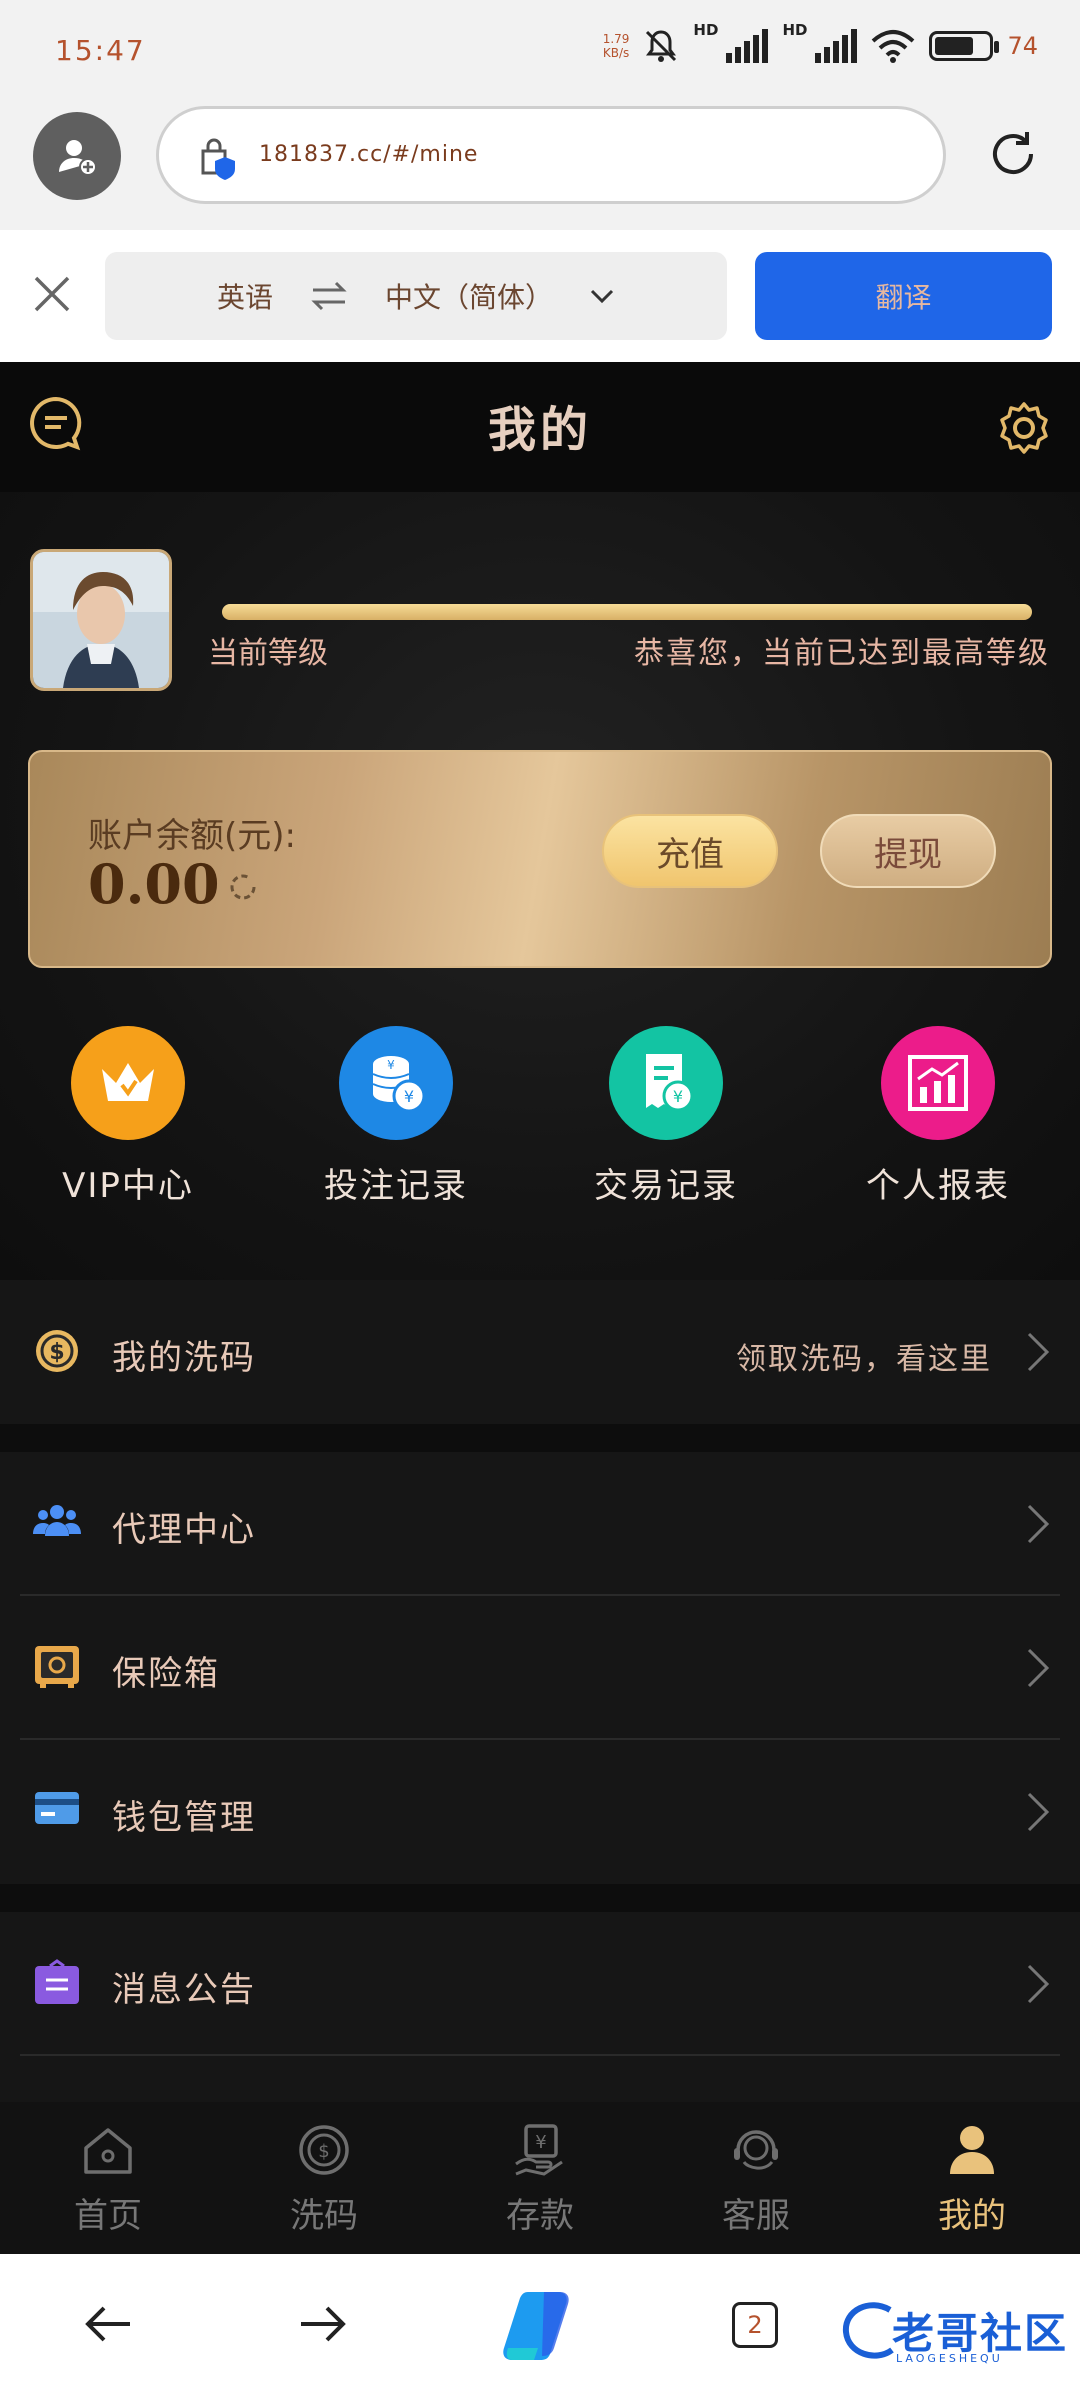  I want to click on copilot-icon, so click(540, 2326).